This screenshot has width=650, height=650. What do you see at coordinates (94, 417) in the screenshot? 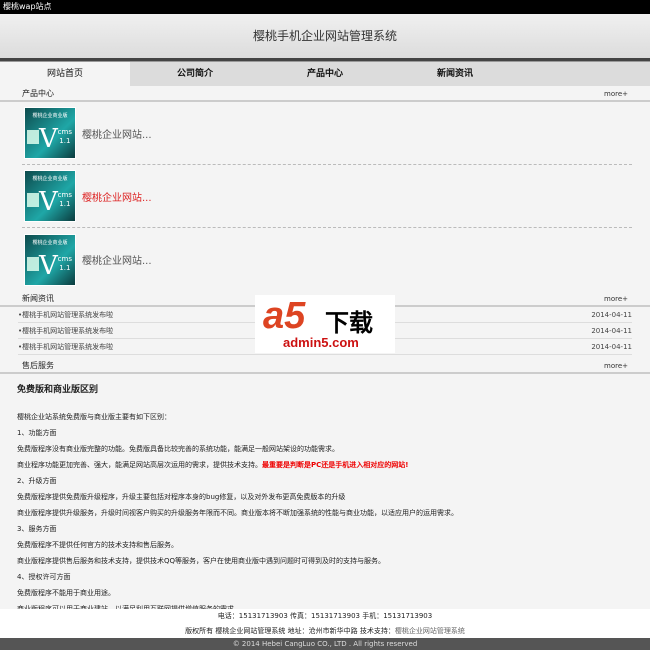
I see `content-line: 樱桃企业站系统免费版与商业版主要有如下区别：` at bounding box center [94, 417].